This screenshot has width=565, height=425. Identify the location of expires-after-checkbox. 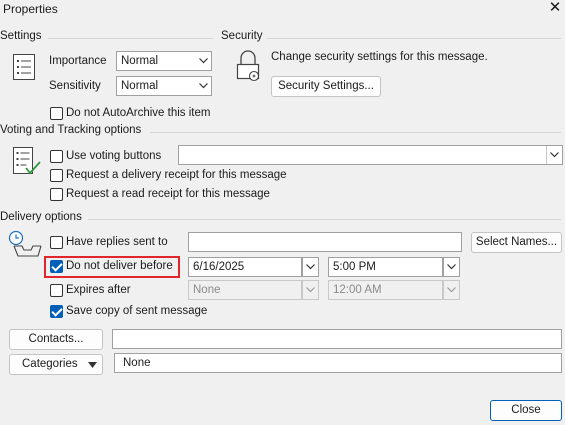
(56, 290).